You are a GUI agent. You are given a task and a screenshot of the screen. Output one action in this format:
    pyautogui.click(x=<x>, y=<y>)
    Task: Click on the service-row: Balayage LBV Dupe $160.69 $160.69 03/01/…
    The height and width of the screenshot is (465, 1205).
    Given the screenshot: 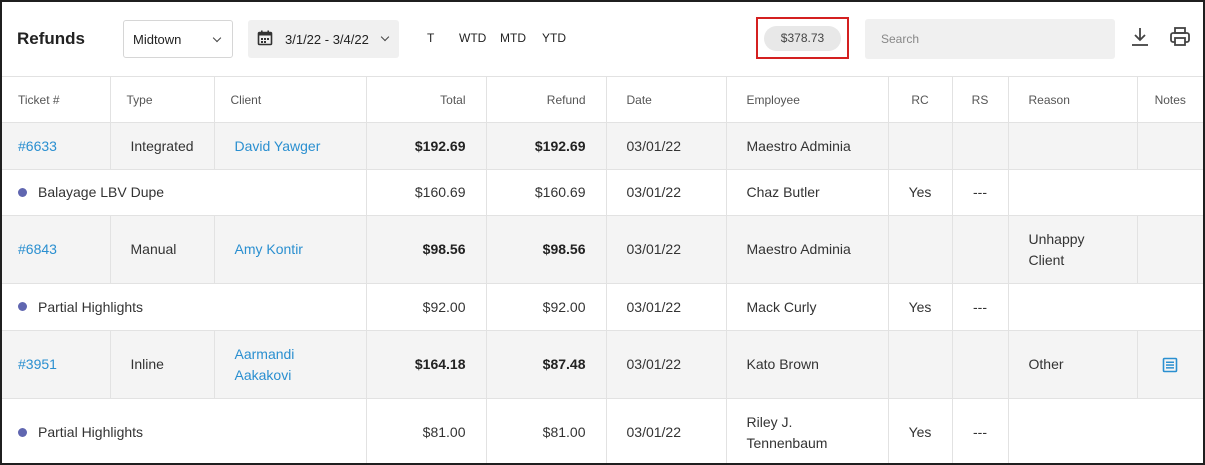 What is the action you would take?
    pyautogui.click(x=602, y=192)
    